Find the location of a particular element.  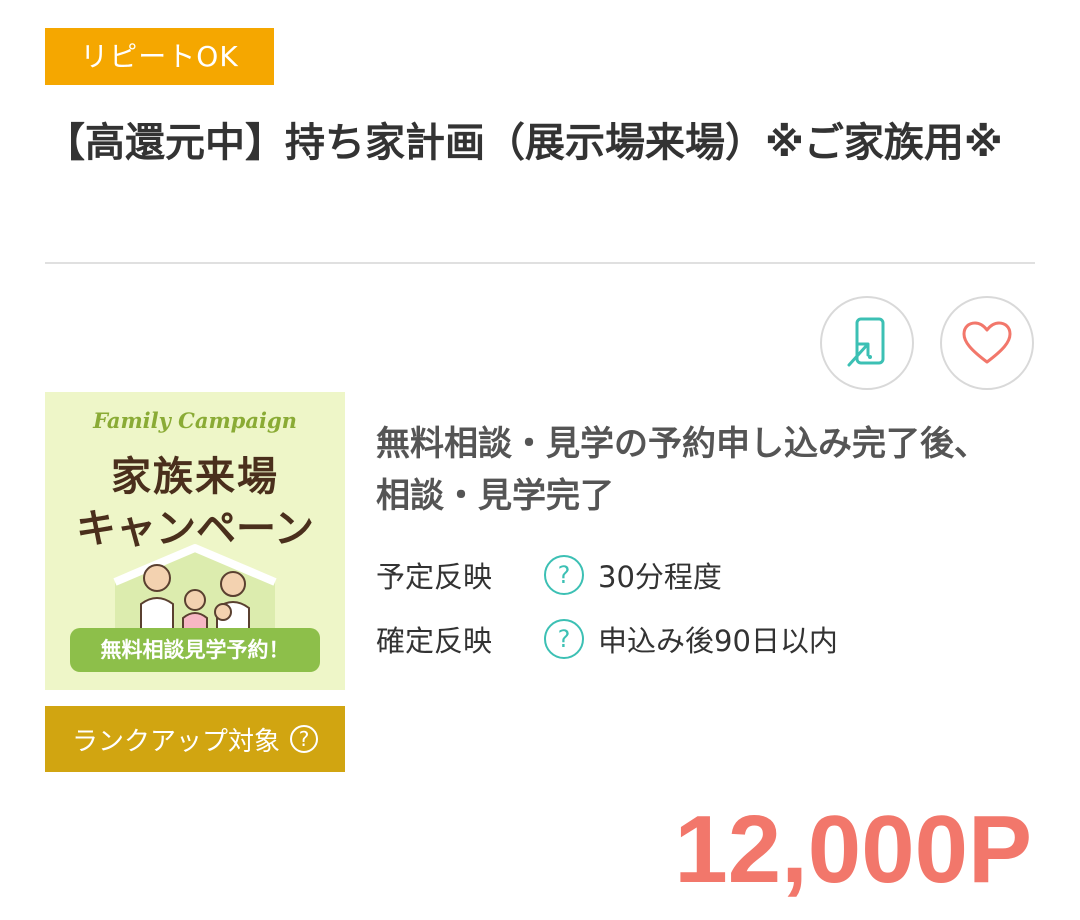

family-illustration is located at coordinates (195, 589).